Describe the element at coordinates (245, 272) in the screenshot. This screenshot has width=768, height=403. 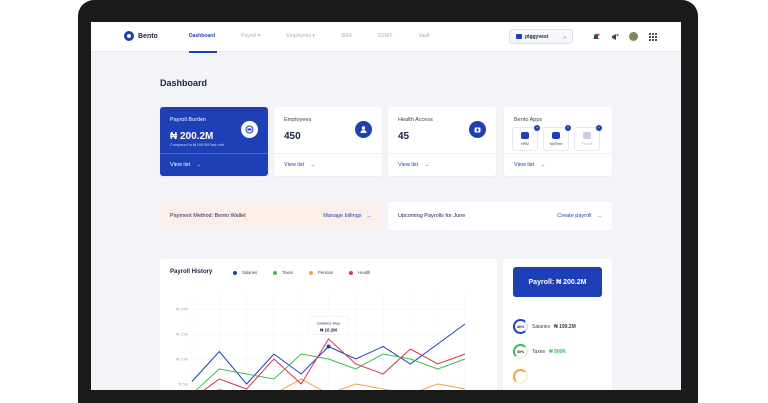
I see `legend-item-salaries: Salaries` at that location.